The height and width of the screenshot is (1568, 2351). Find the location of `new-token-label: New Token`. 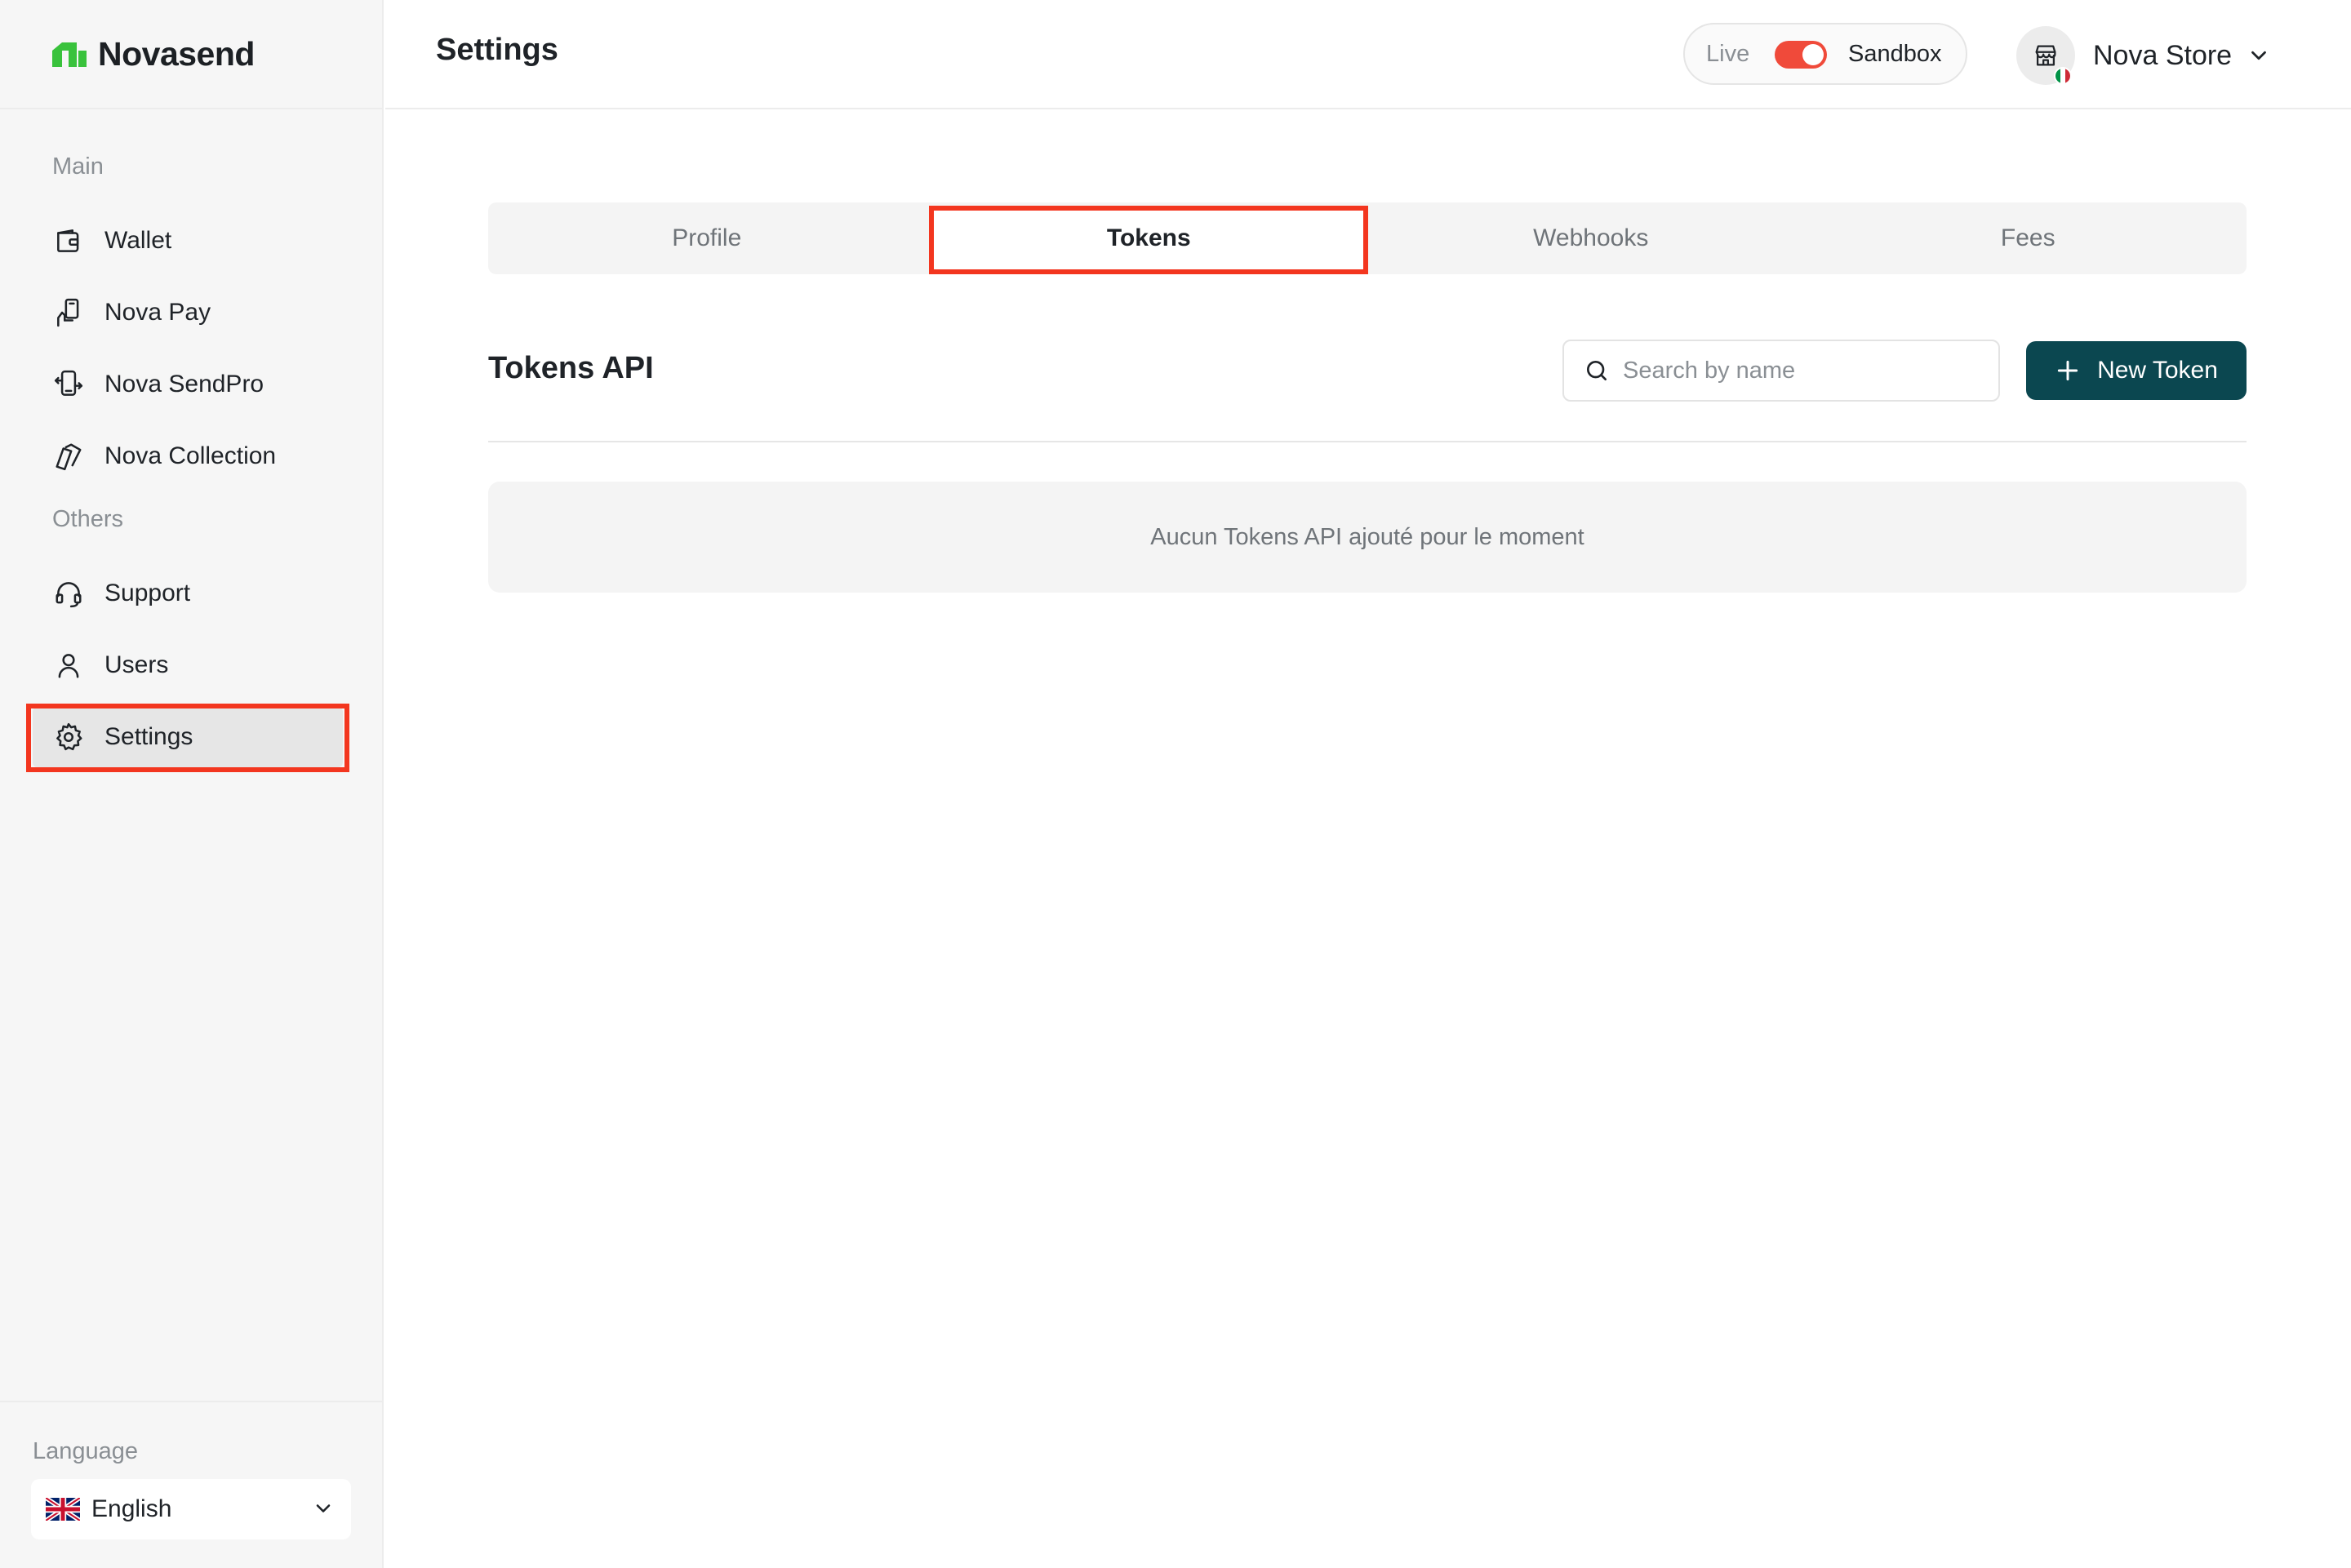

new-token-label: New Token is located at coordinates (2157, 370).